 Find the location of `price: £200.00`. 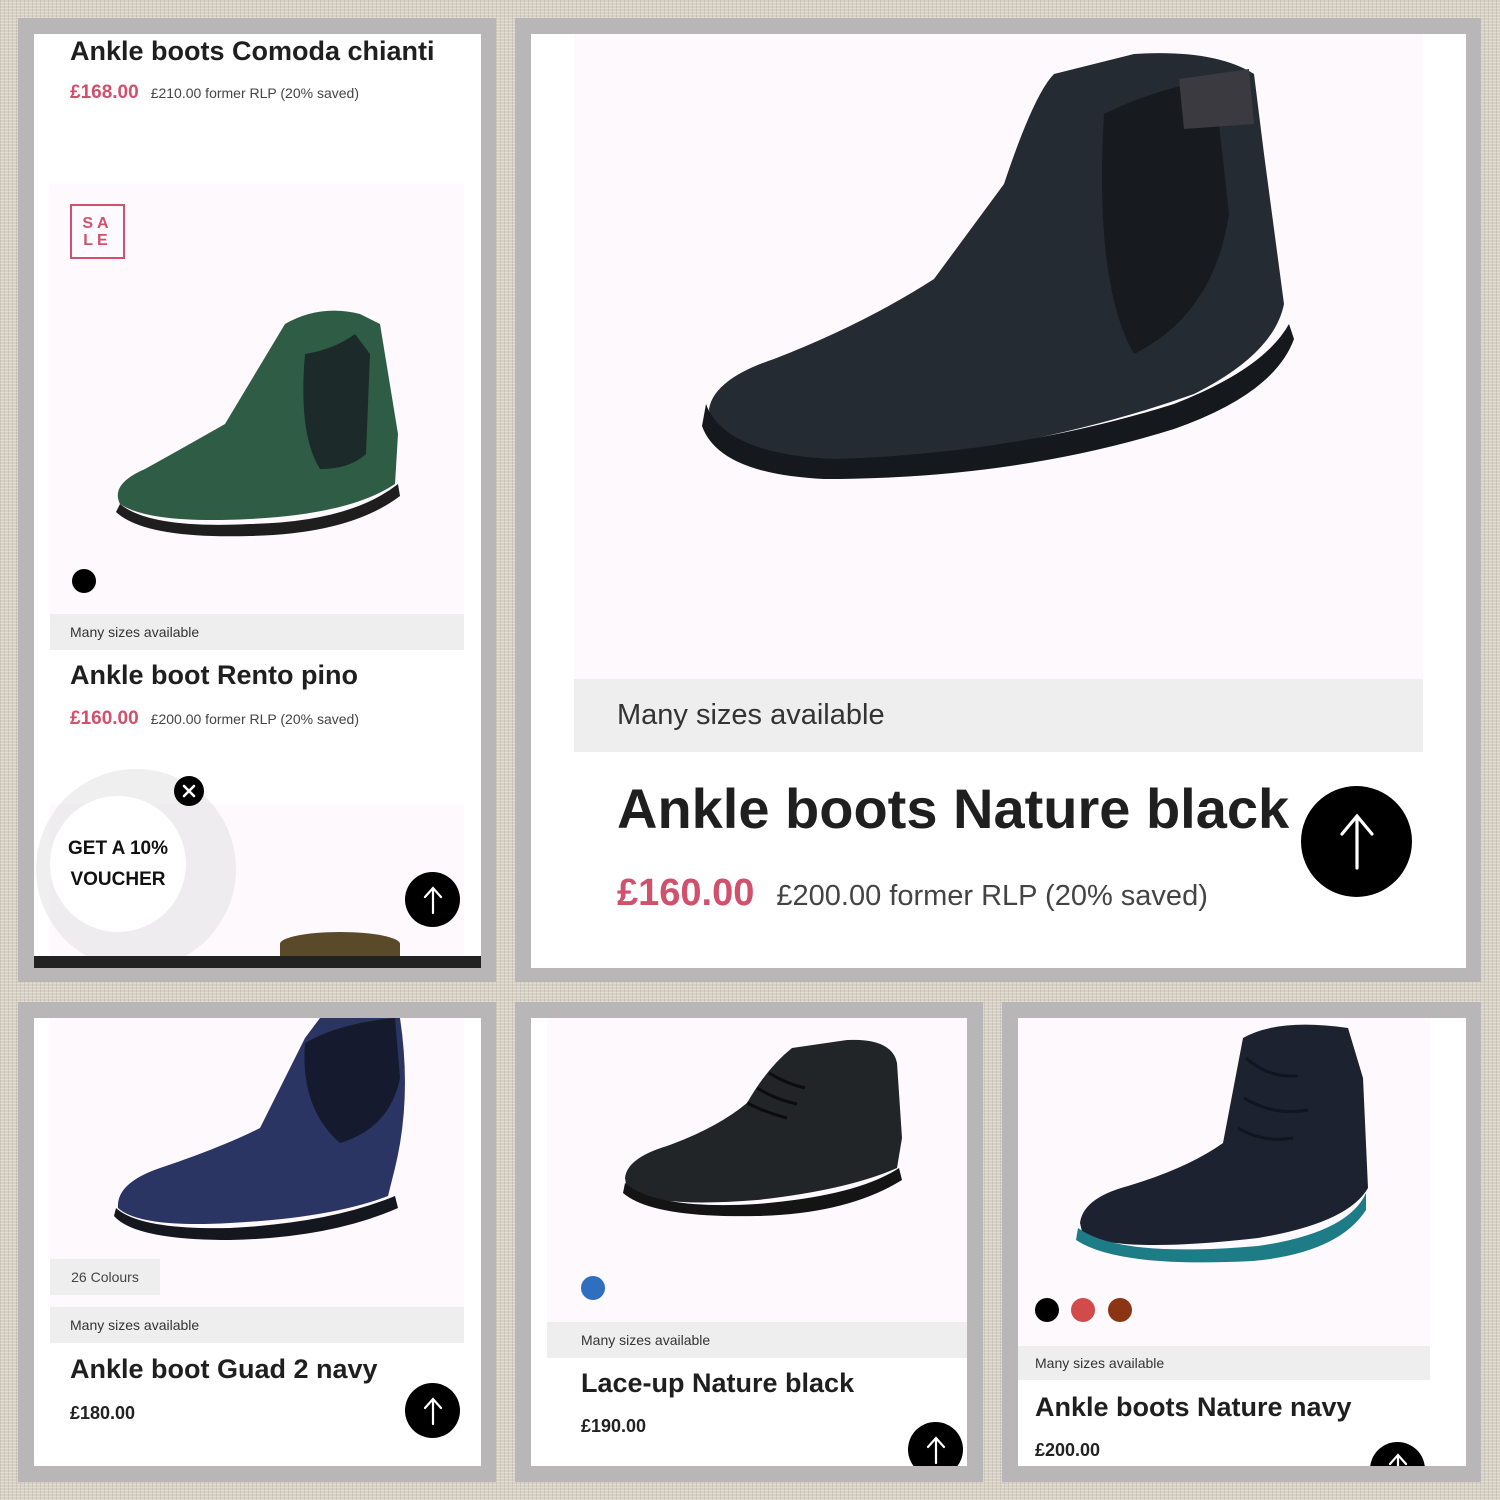

price: £200.00 is located at coordinates (1068, 1450).